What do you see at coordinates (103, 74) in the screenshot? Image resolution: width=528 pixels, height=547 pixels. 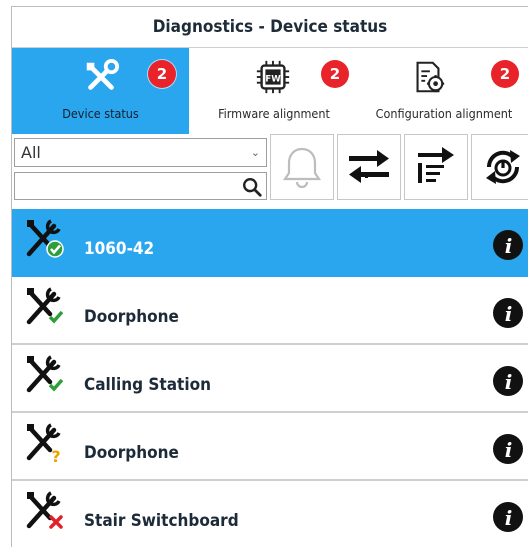 I see `tools-icon` at bounding box center [103, 74].